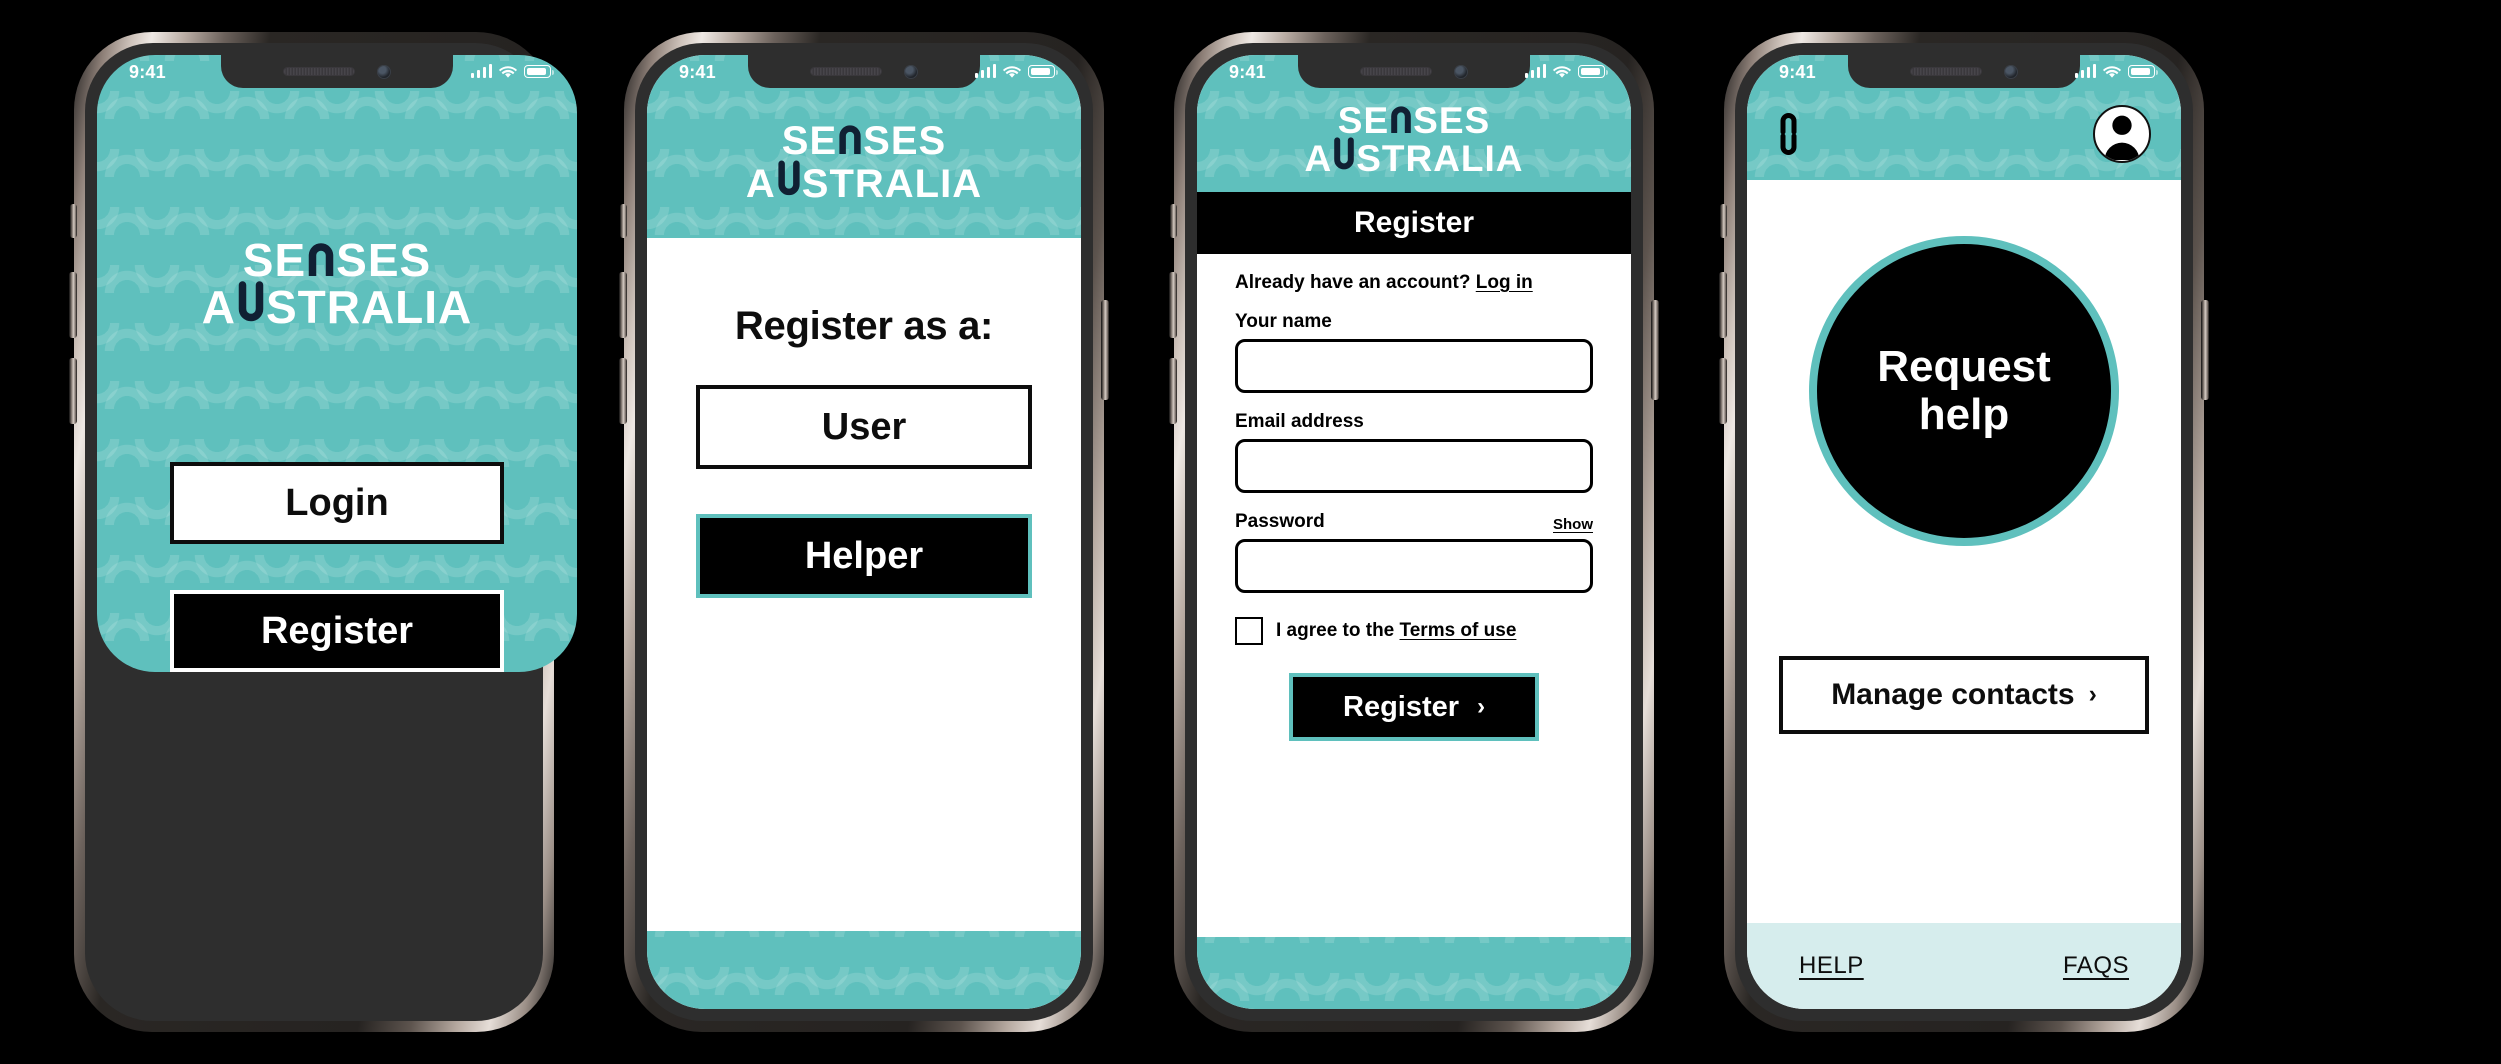 Image resolution: width=2501 pixels, height=1064 pixels. Describe the element at coordinates (1299, 421) in the screenshot. I see `email-label-text: Email address` at that location.